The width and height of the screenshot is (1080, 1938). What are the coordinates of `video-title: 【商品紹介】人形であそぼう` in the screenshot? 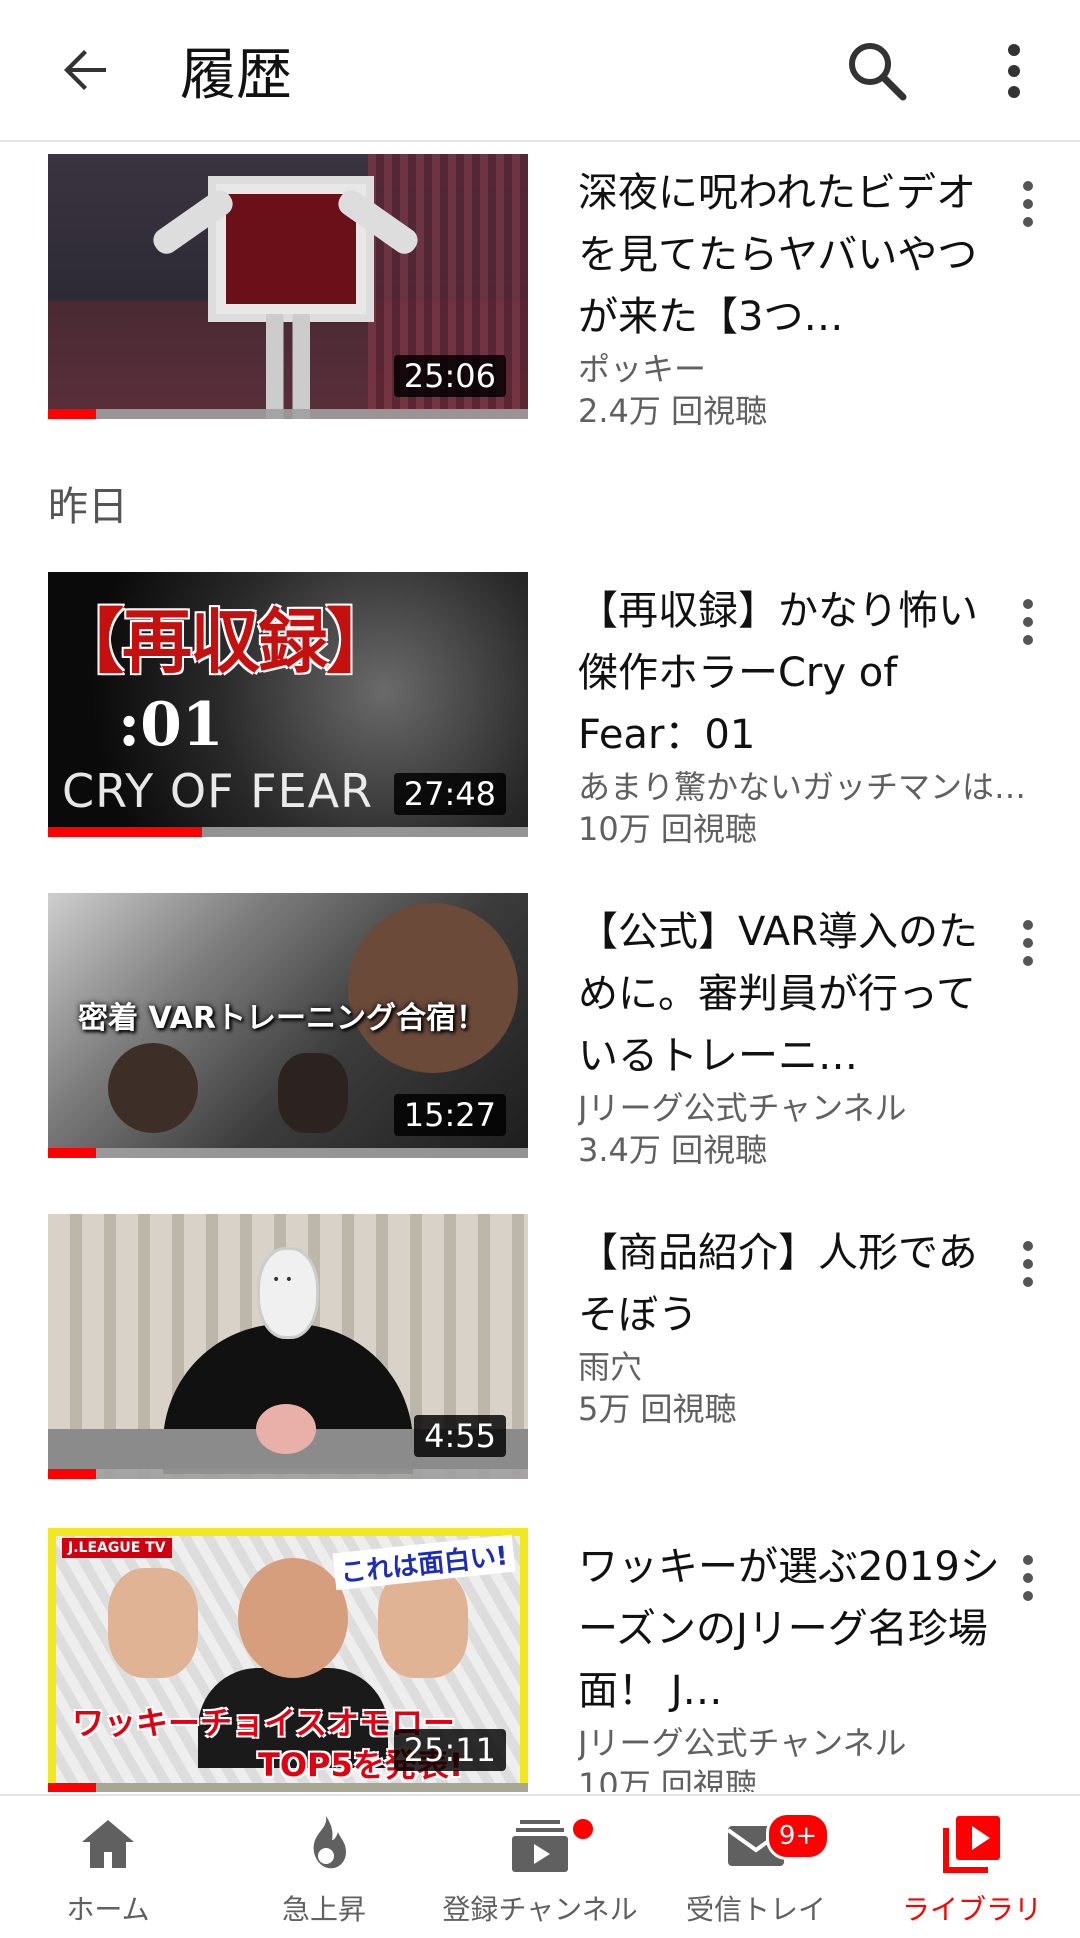 It's located at (793, 1284).